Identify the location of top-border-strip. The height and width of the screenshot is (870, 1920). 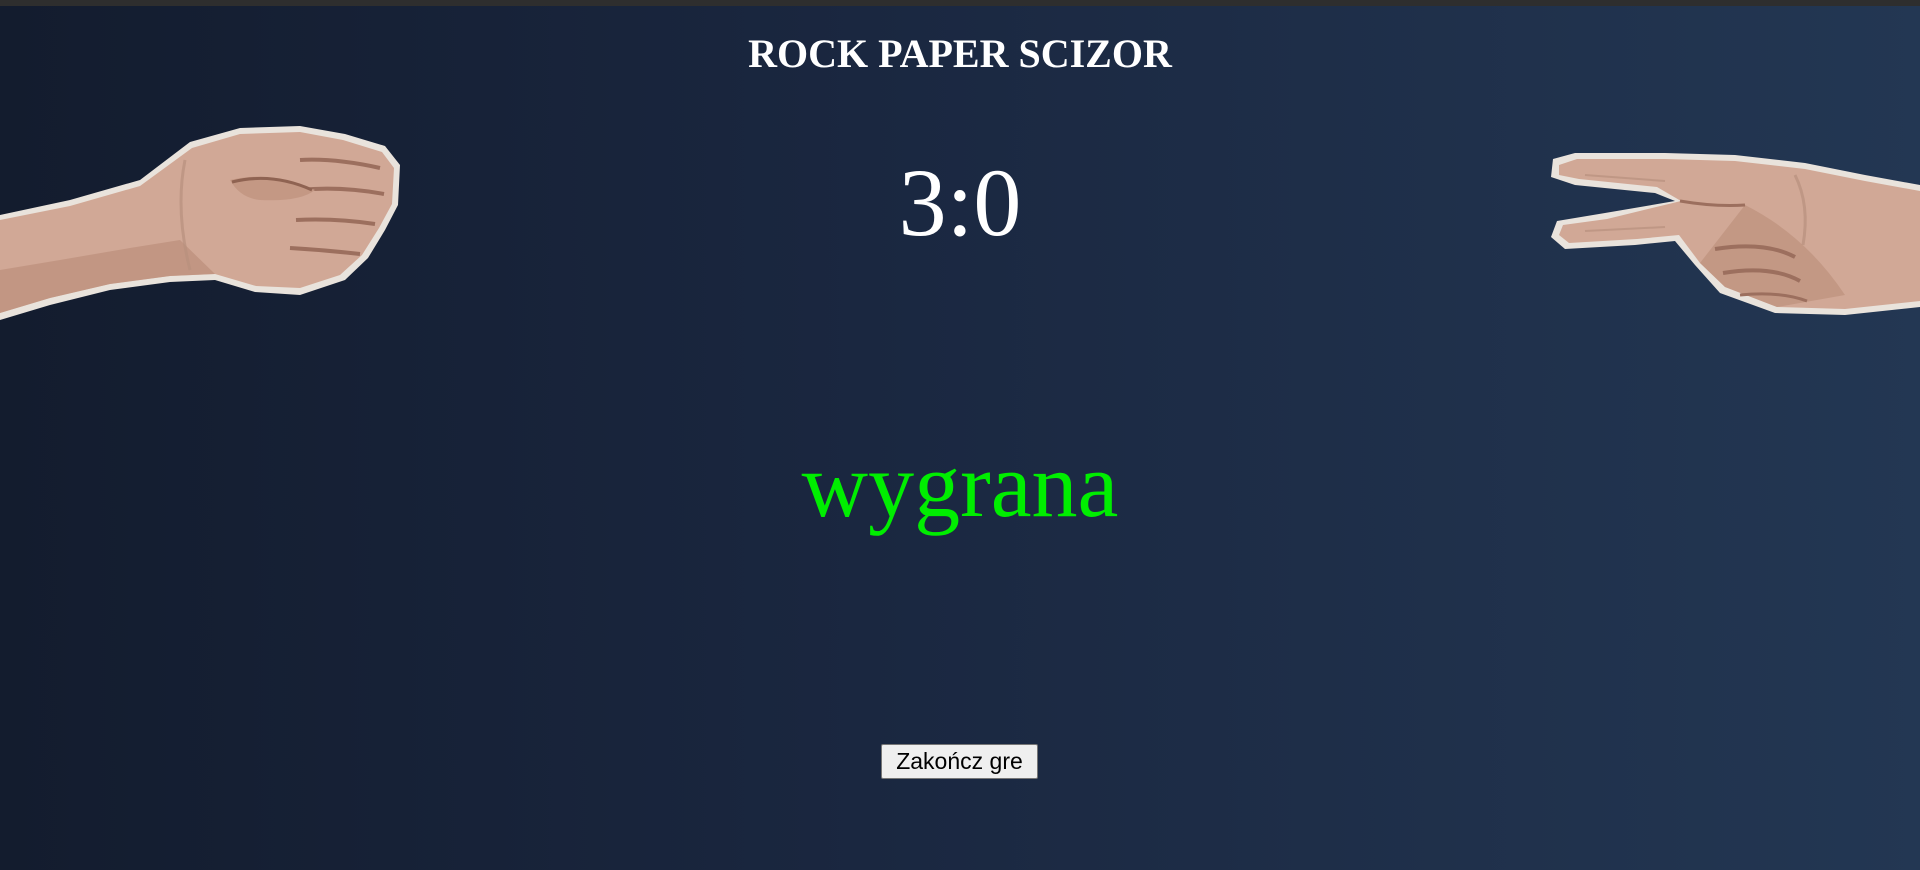
(960, 3).